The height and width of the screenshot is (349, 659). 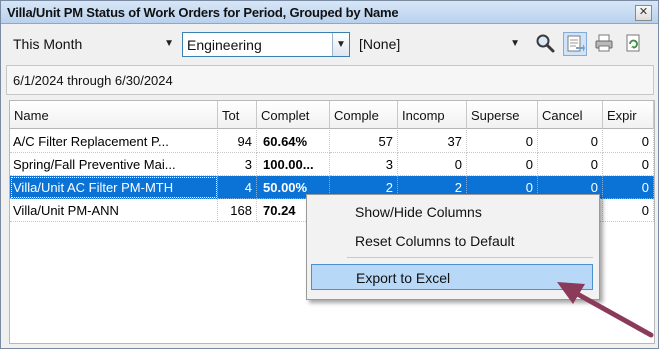 What do you see at coordinates (605, 310) in the screenshot?
I see `annotation-arrow-icon` at bounding box center [605, 310].